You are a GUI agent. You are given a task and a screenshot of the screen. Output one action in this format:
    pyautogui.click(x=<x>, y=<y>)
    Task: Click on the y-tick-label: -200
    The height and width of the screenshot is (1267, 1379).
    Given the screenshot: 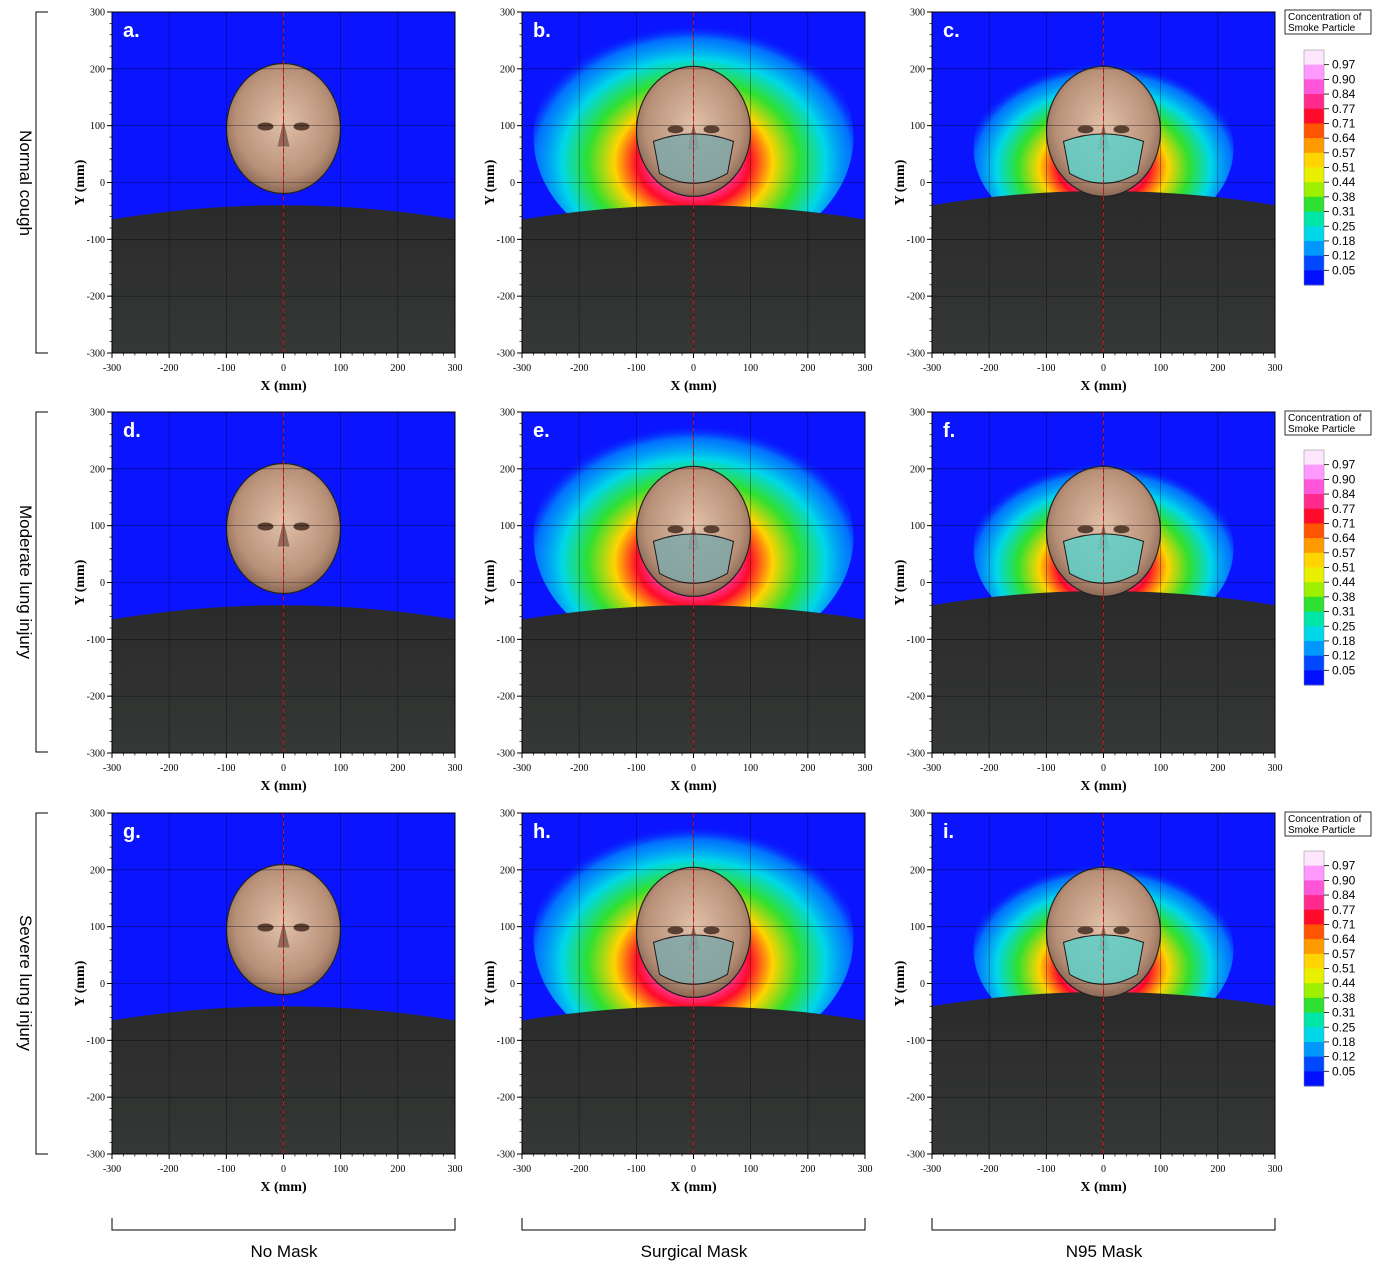 What is the action you would take?
    pyautogui.click(x=506, y=697)
    